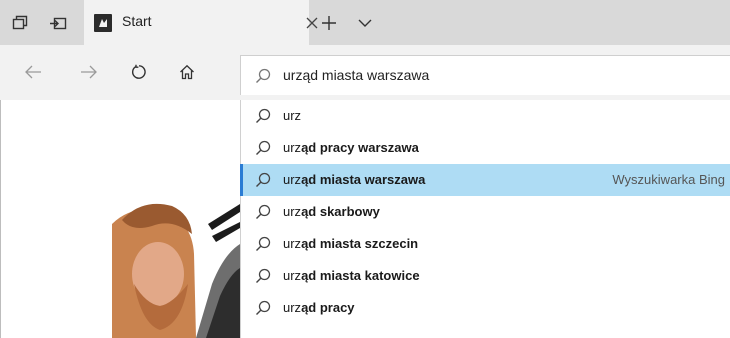  I want to click on address-bar: urząd miasta warszawa, so click(485, 75).